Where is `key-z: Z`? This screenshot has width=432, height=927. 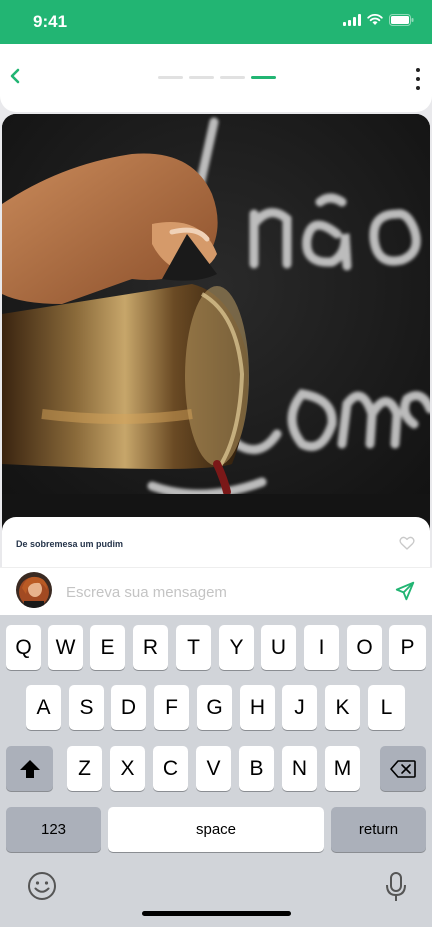 key-z: Z is located at coordinates (84, 768).